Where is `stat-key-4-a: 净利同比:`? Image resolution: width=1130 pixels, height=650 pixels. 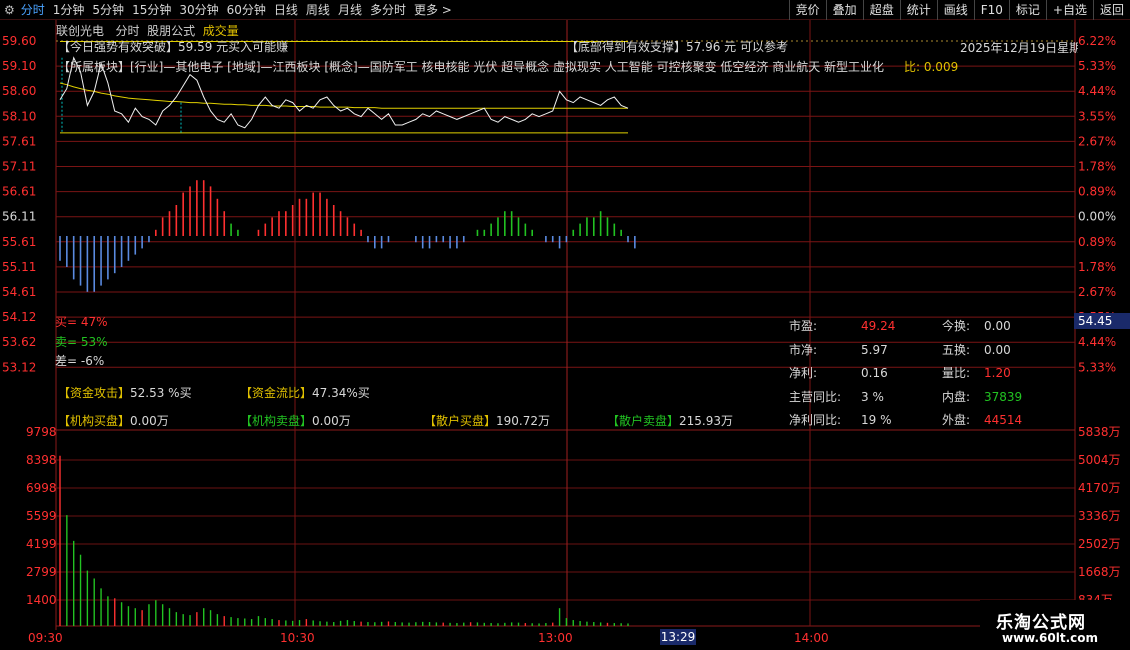
stat-key-4-a: 净利同比: is located at coordinates (815, 420).